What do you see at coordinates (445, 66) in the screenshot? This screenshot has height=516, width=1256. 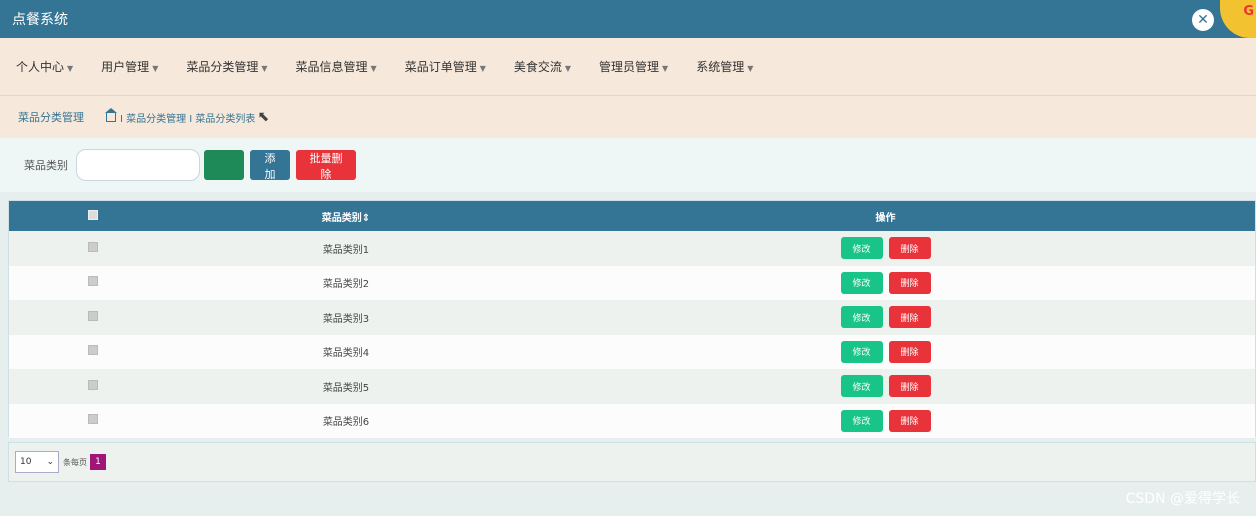 I see `menu-item-dish-order-management: 菜品订单管理 ▼` at bounding box center [445, 66].